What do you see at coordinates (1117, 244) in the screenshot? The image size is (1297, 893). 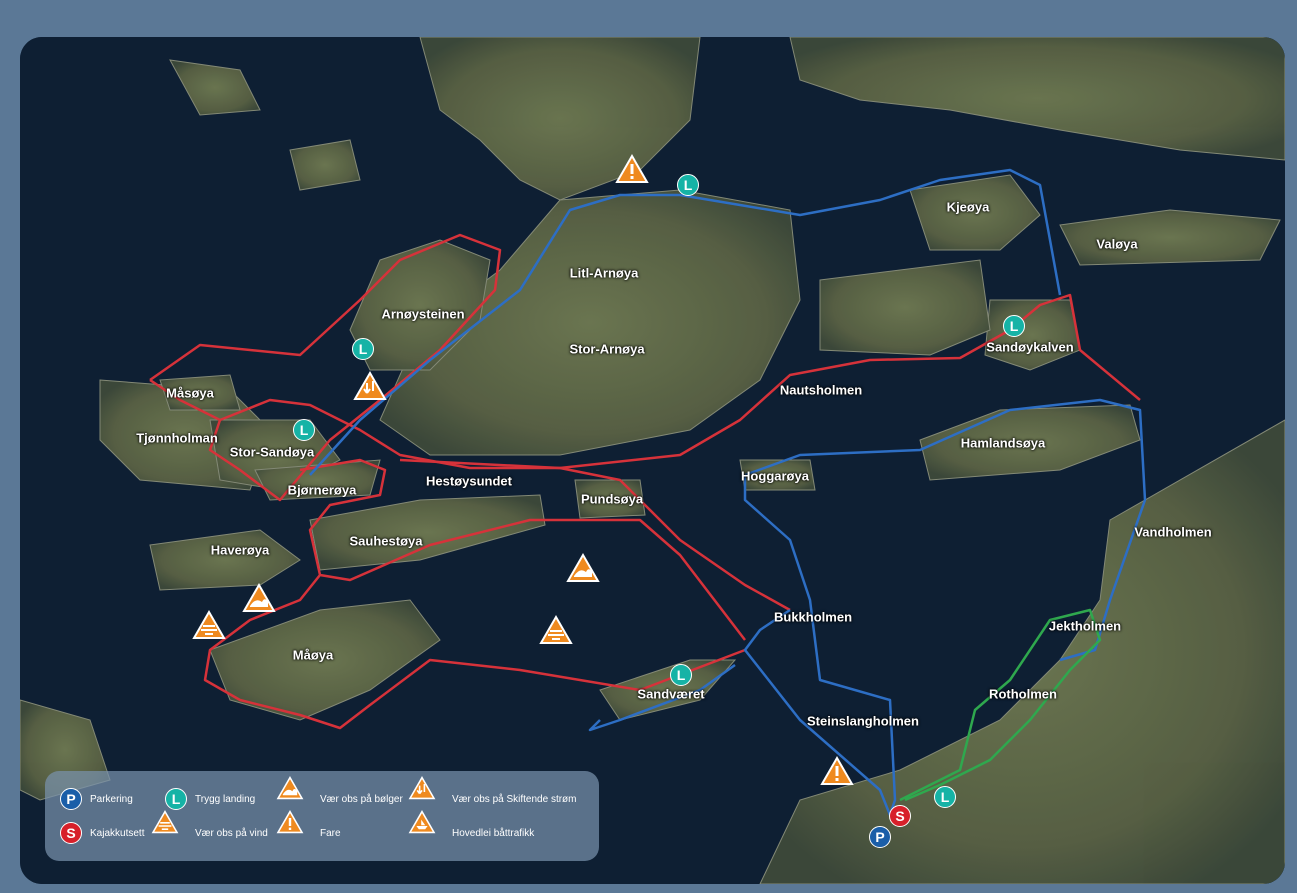 I see `place-valoya: Valøya` at bounding box center [1117, 244].